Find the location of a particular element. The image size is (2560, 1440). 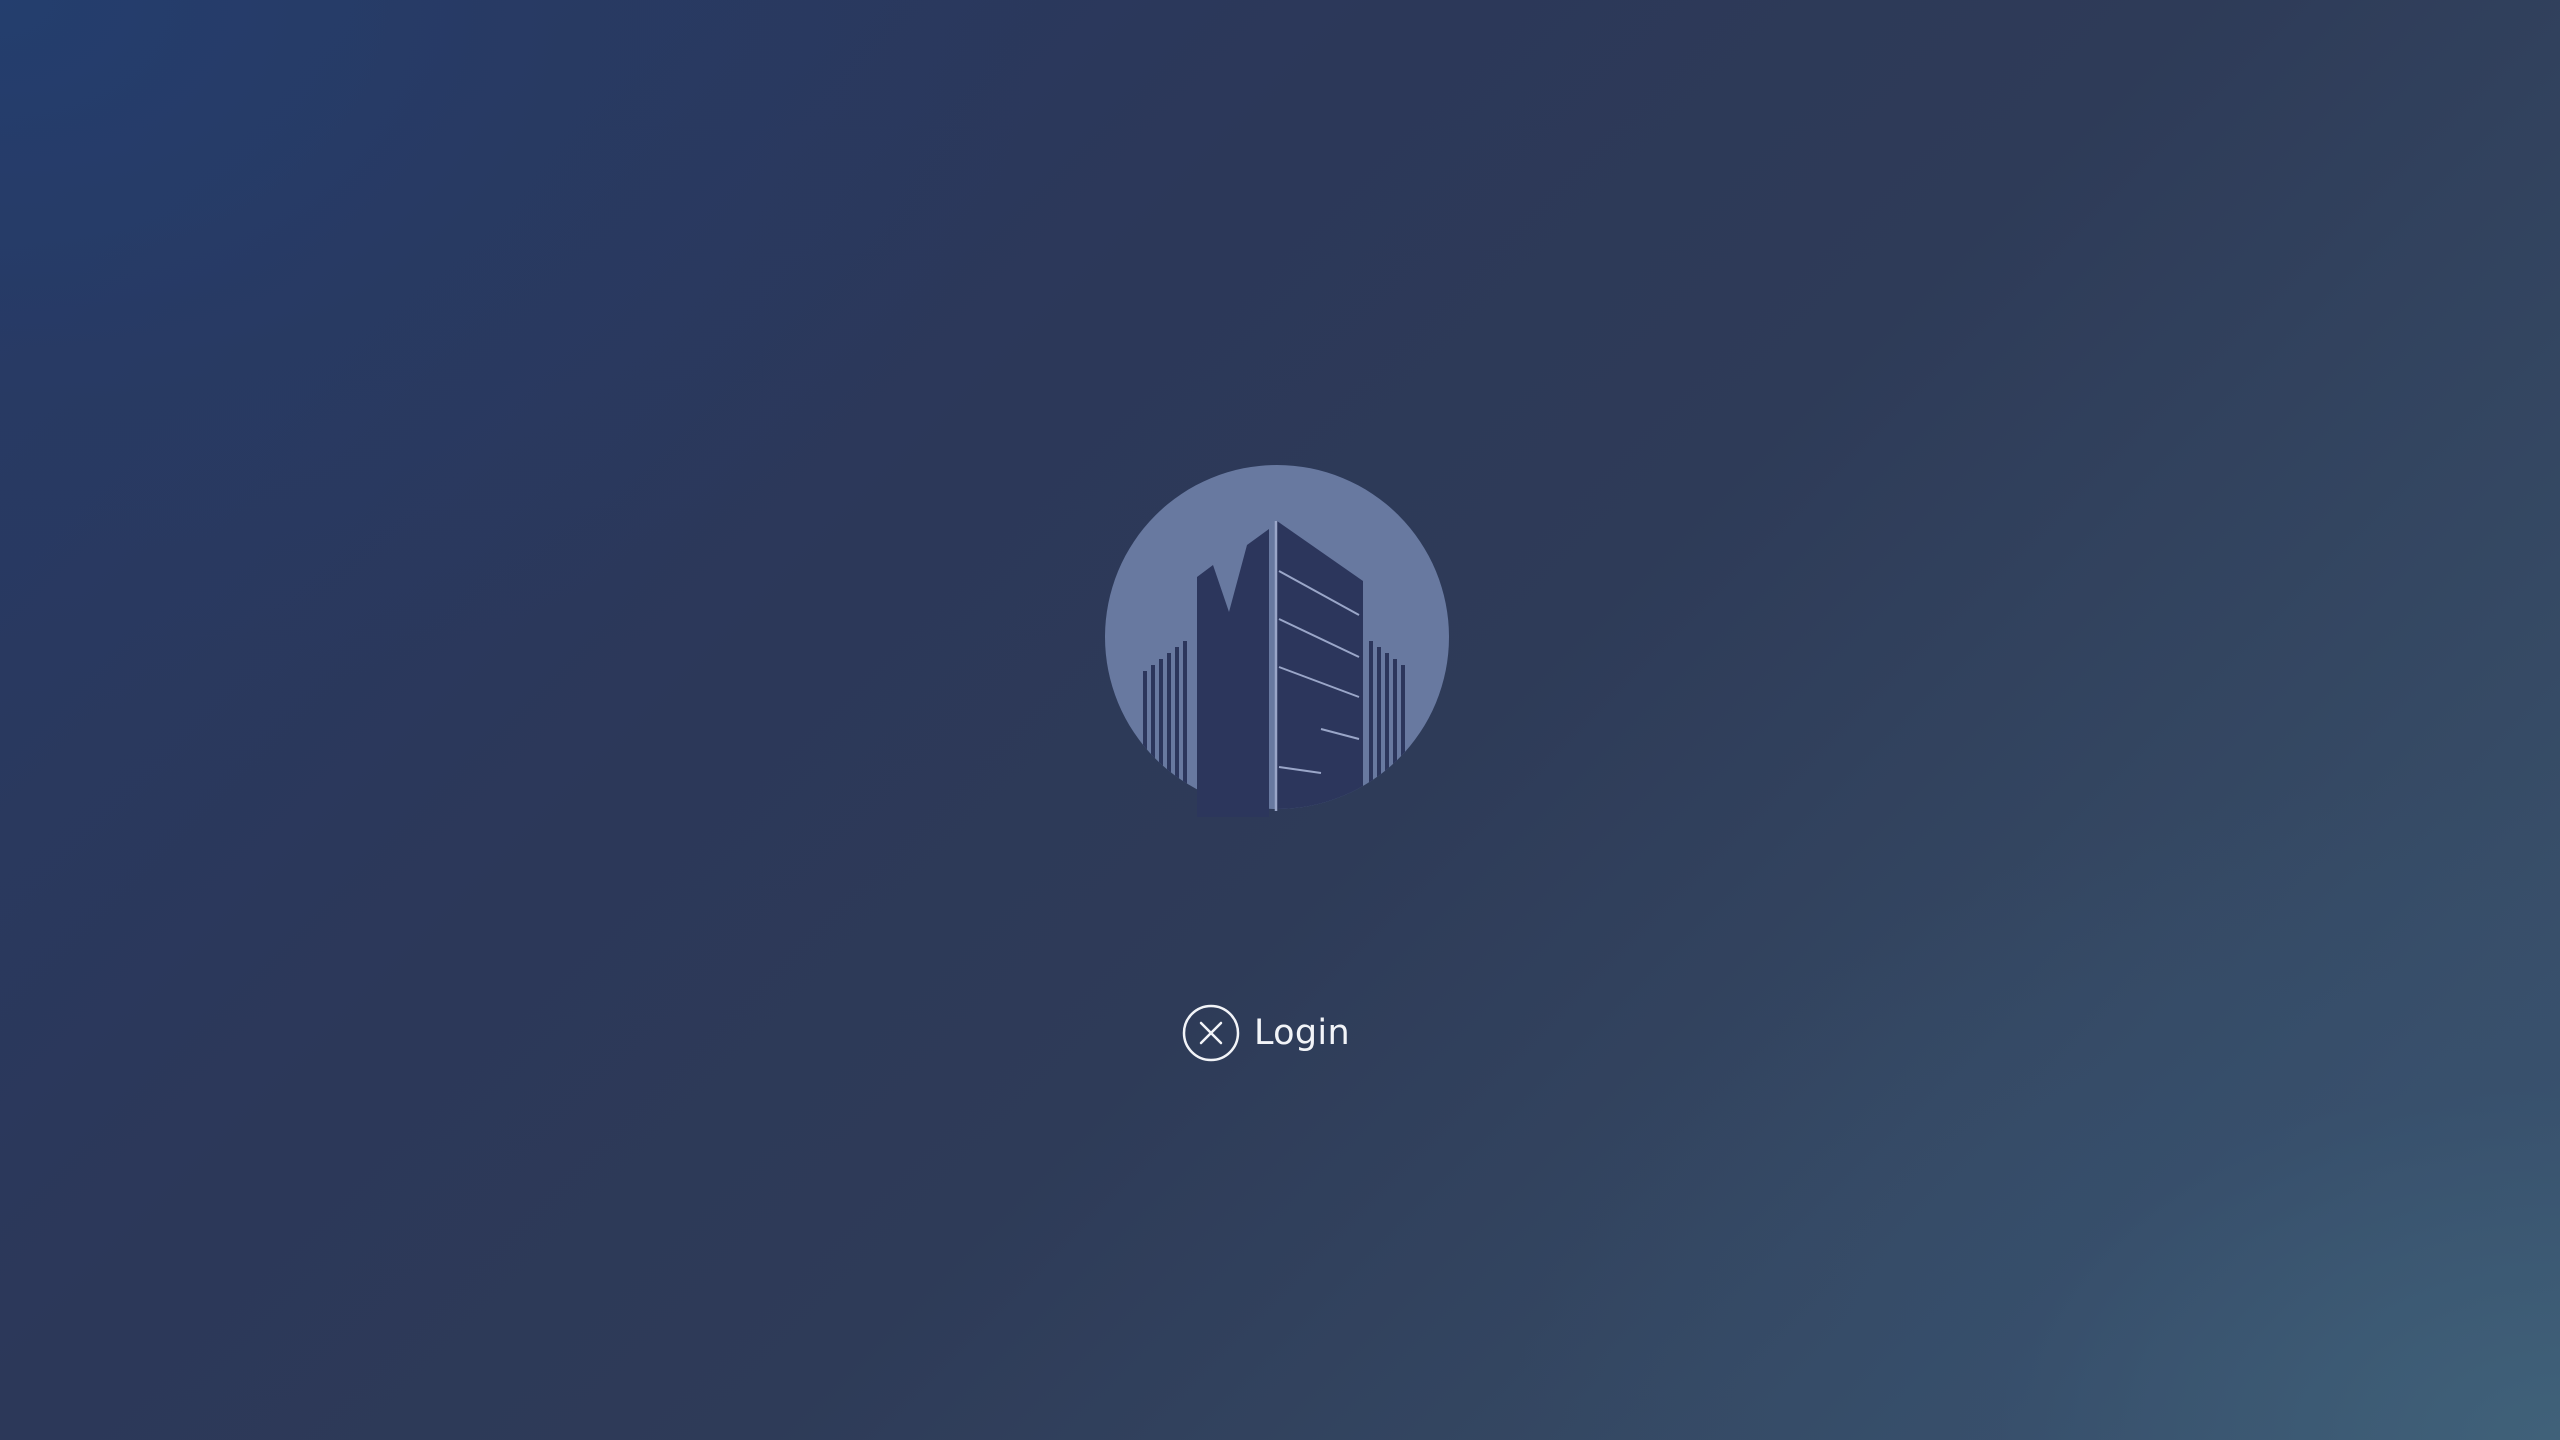

login-button: Login is located at coordinates (1266, 1033).